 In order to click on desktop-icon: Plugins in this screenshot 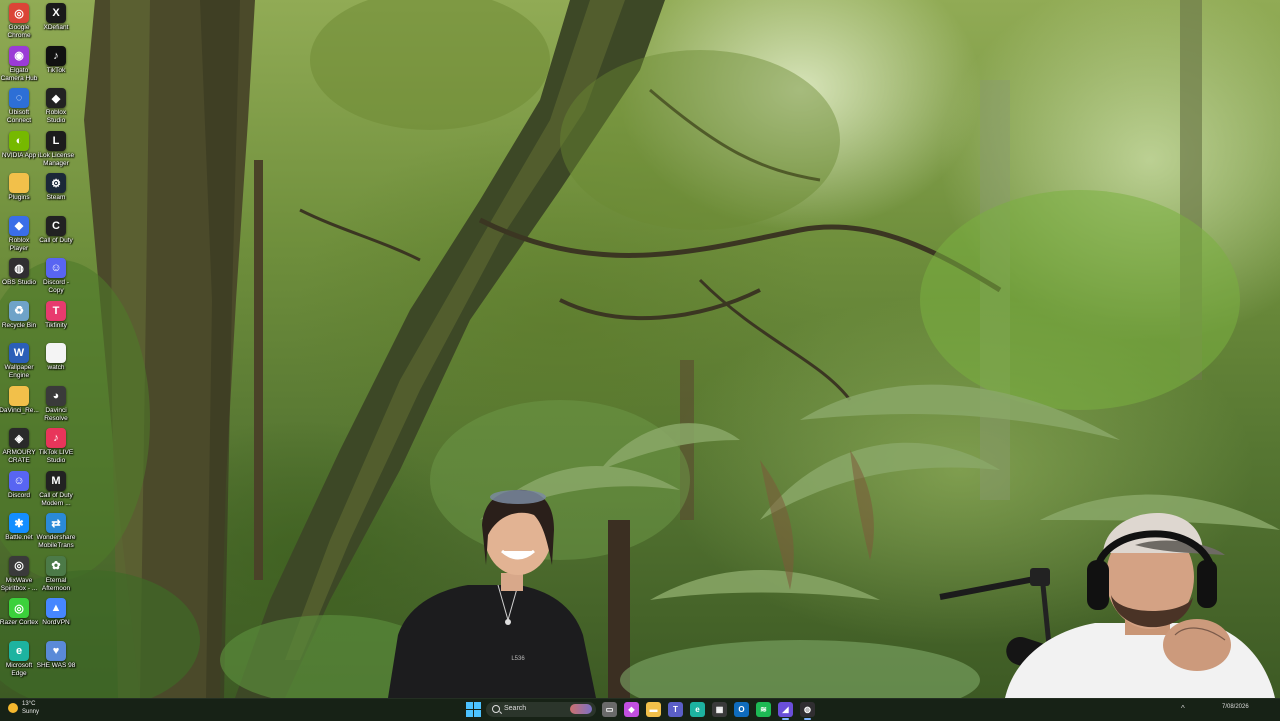, I will do `click(19, 186)`.